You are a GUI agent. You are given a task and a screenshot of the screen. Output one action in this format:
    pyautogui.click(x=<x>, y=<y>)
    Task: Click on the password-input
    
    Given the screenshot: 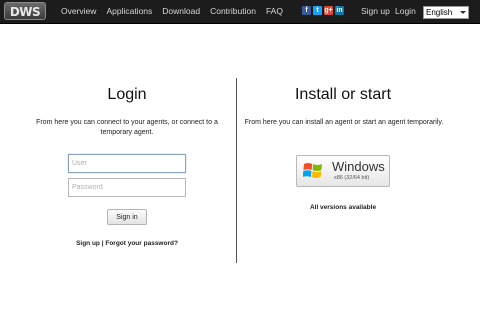 What is the action you would take?
    pyautogui.click(x=127, y=187)
    